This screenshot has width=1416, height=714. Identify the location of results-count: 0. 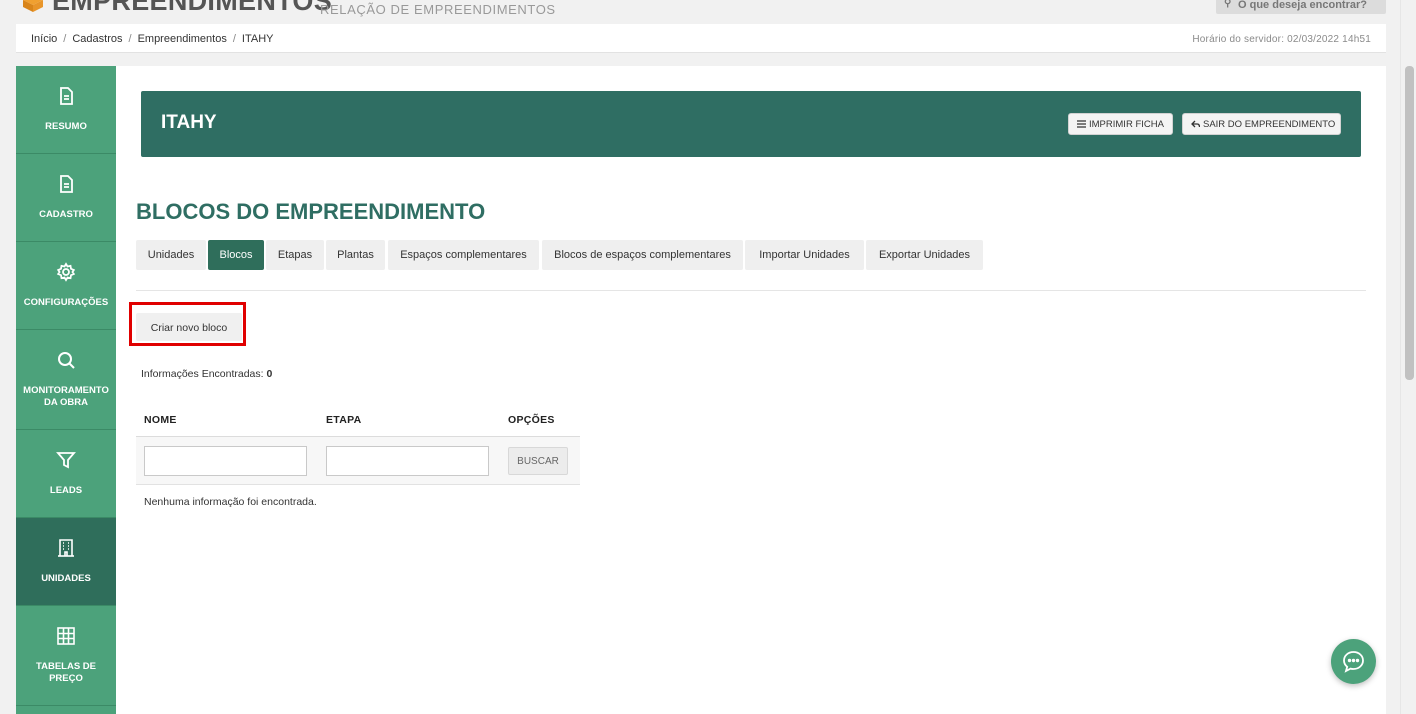
(269, 374).